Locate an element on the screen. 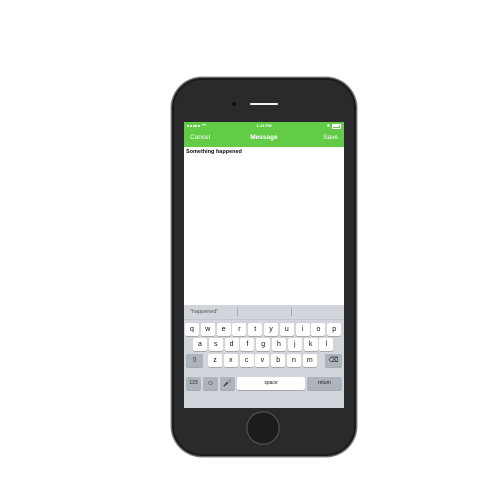 The width and height of the screenshot is (500, 500). space-key: space is located at coordinates (271, 383).